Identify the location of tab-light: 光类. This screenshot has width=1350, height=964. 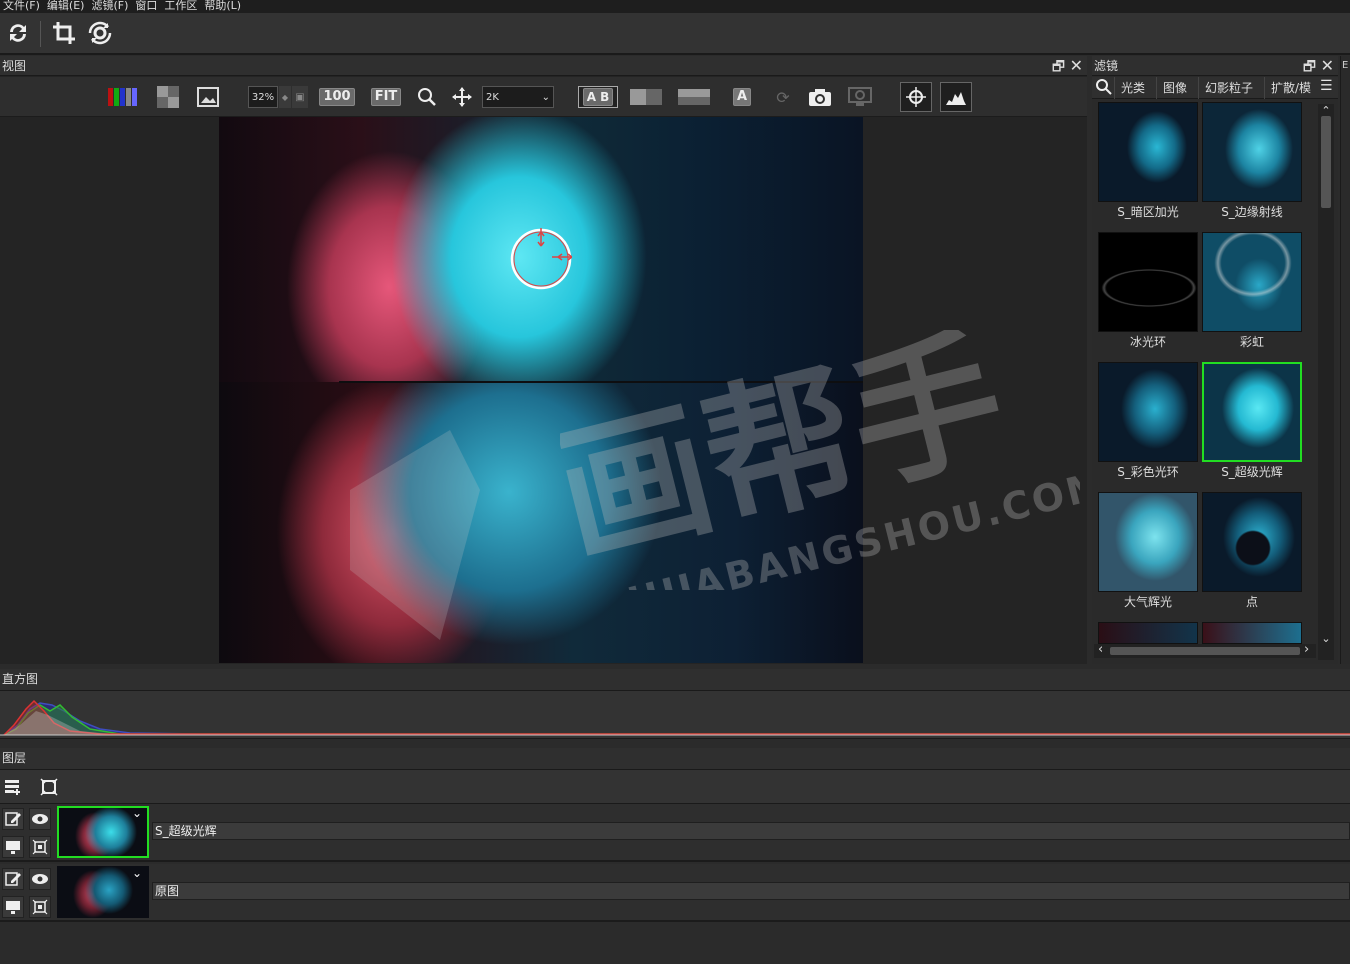
(1135, 88).